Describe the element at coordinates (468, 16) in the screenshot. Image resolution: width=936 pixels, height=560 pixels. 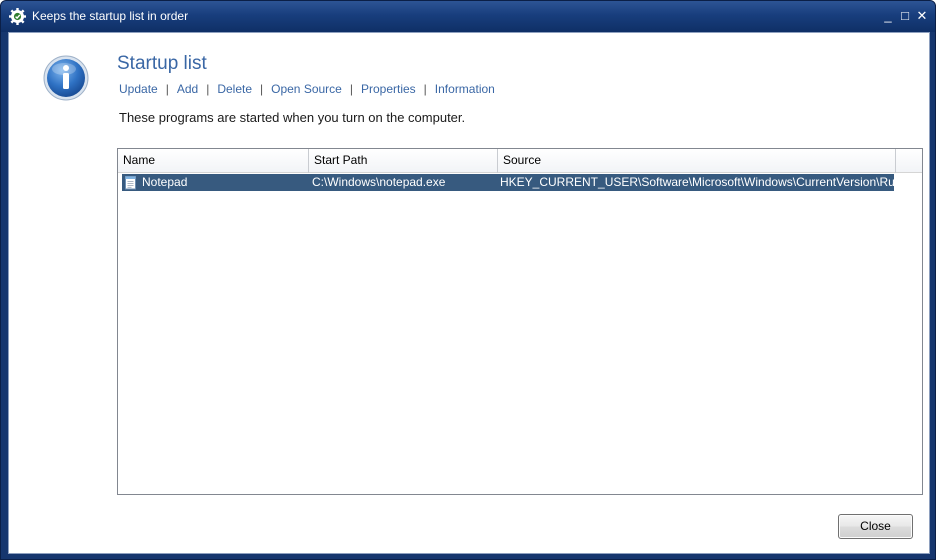
I see `title-bar: Keeps the startup list in order _ □ ✕` at that location.